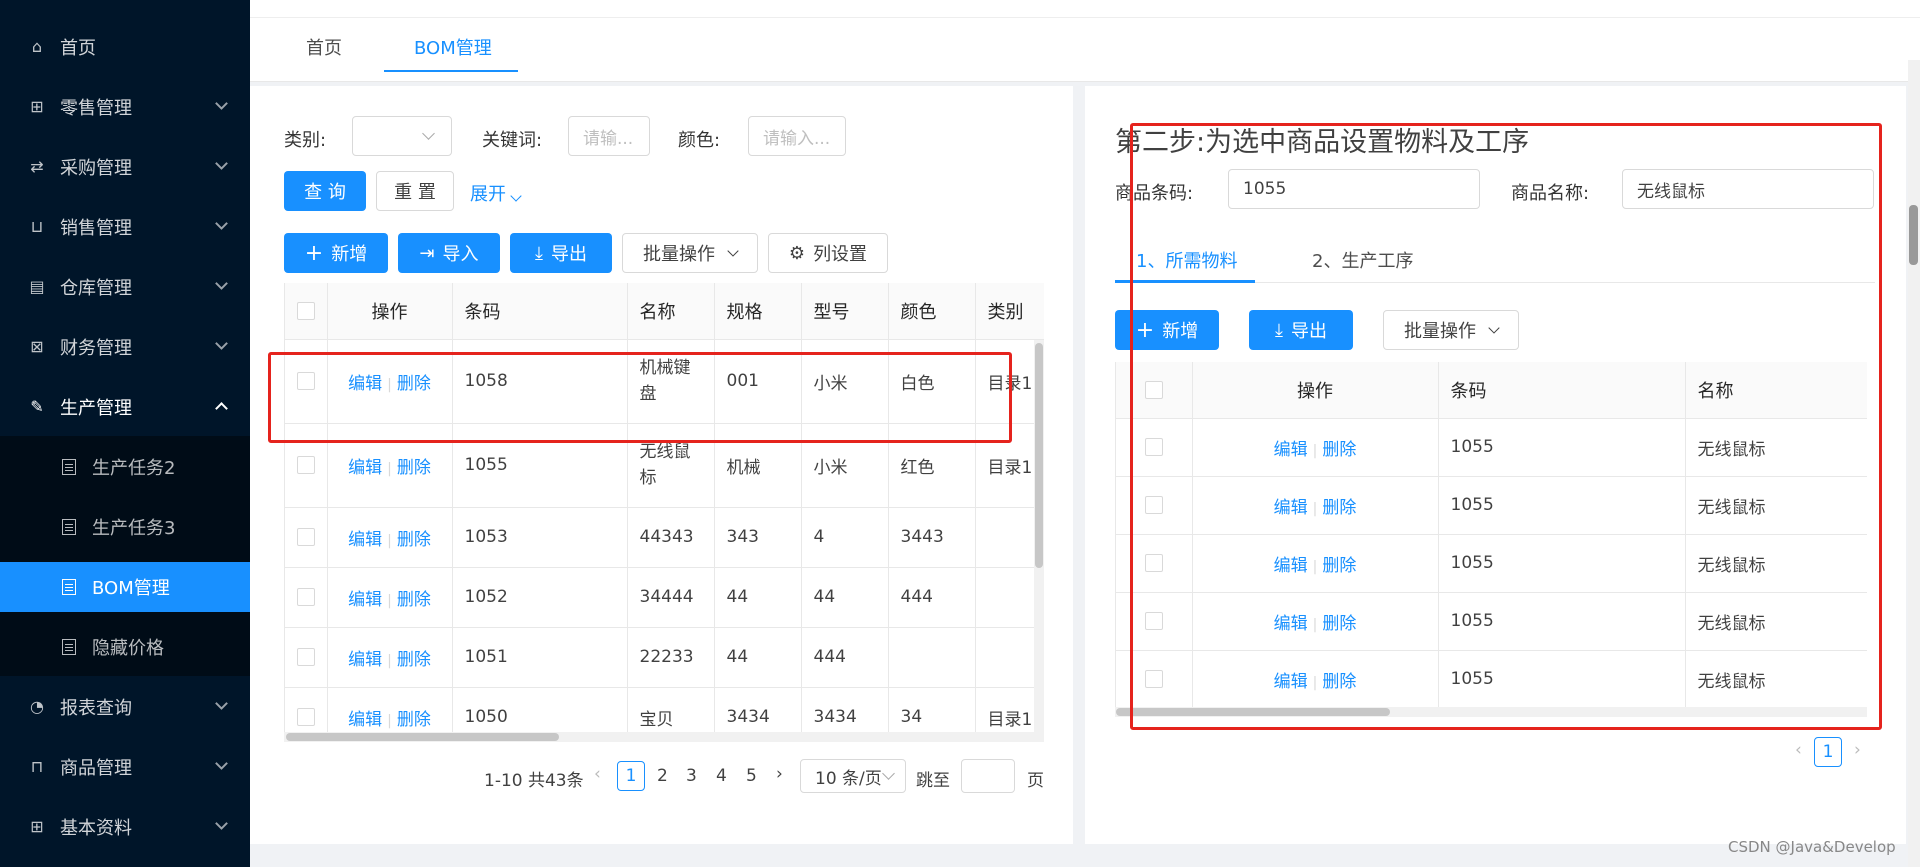 Image resolution: width=1920 pixels, height=867 pixels. What do you see at coordinates (1039, 455) in the screenshot?
I see `vertical-scrollbar` at bounding box center [1039, 455].